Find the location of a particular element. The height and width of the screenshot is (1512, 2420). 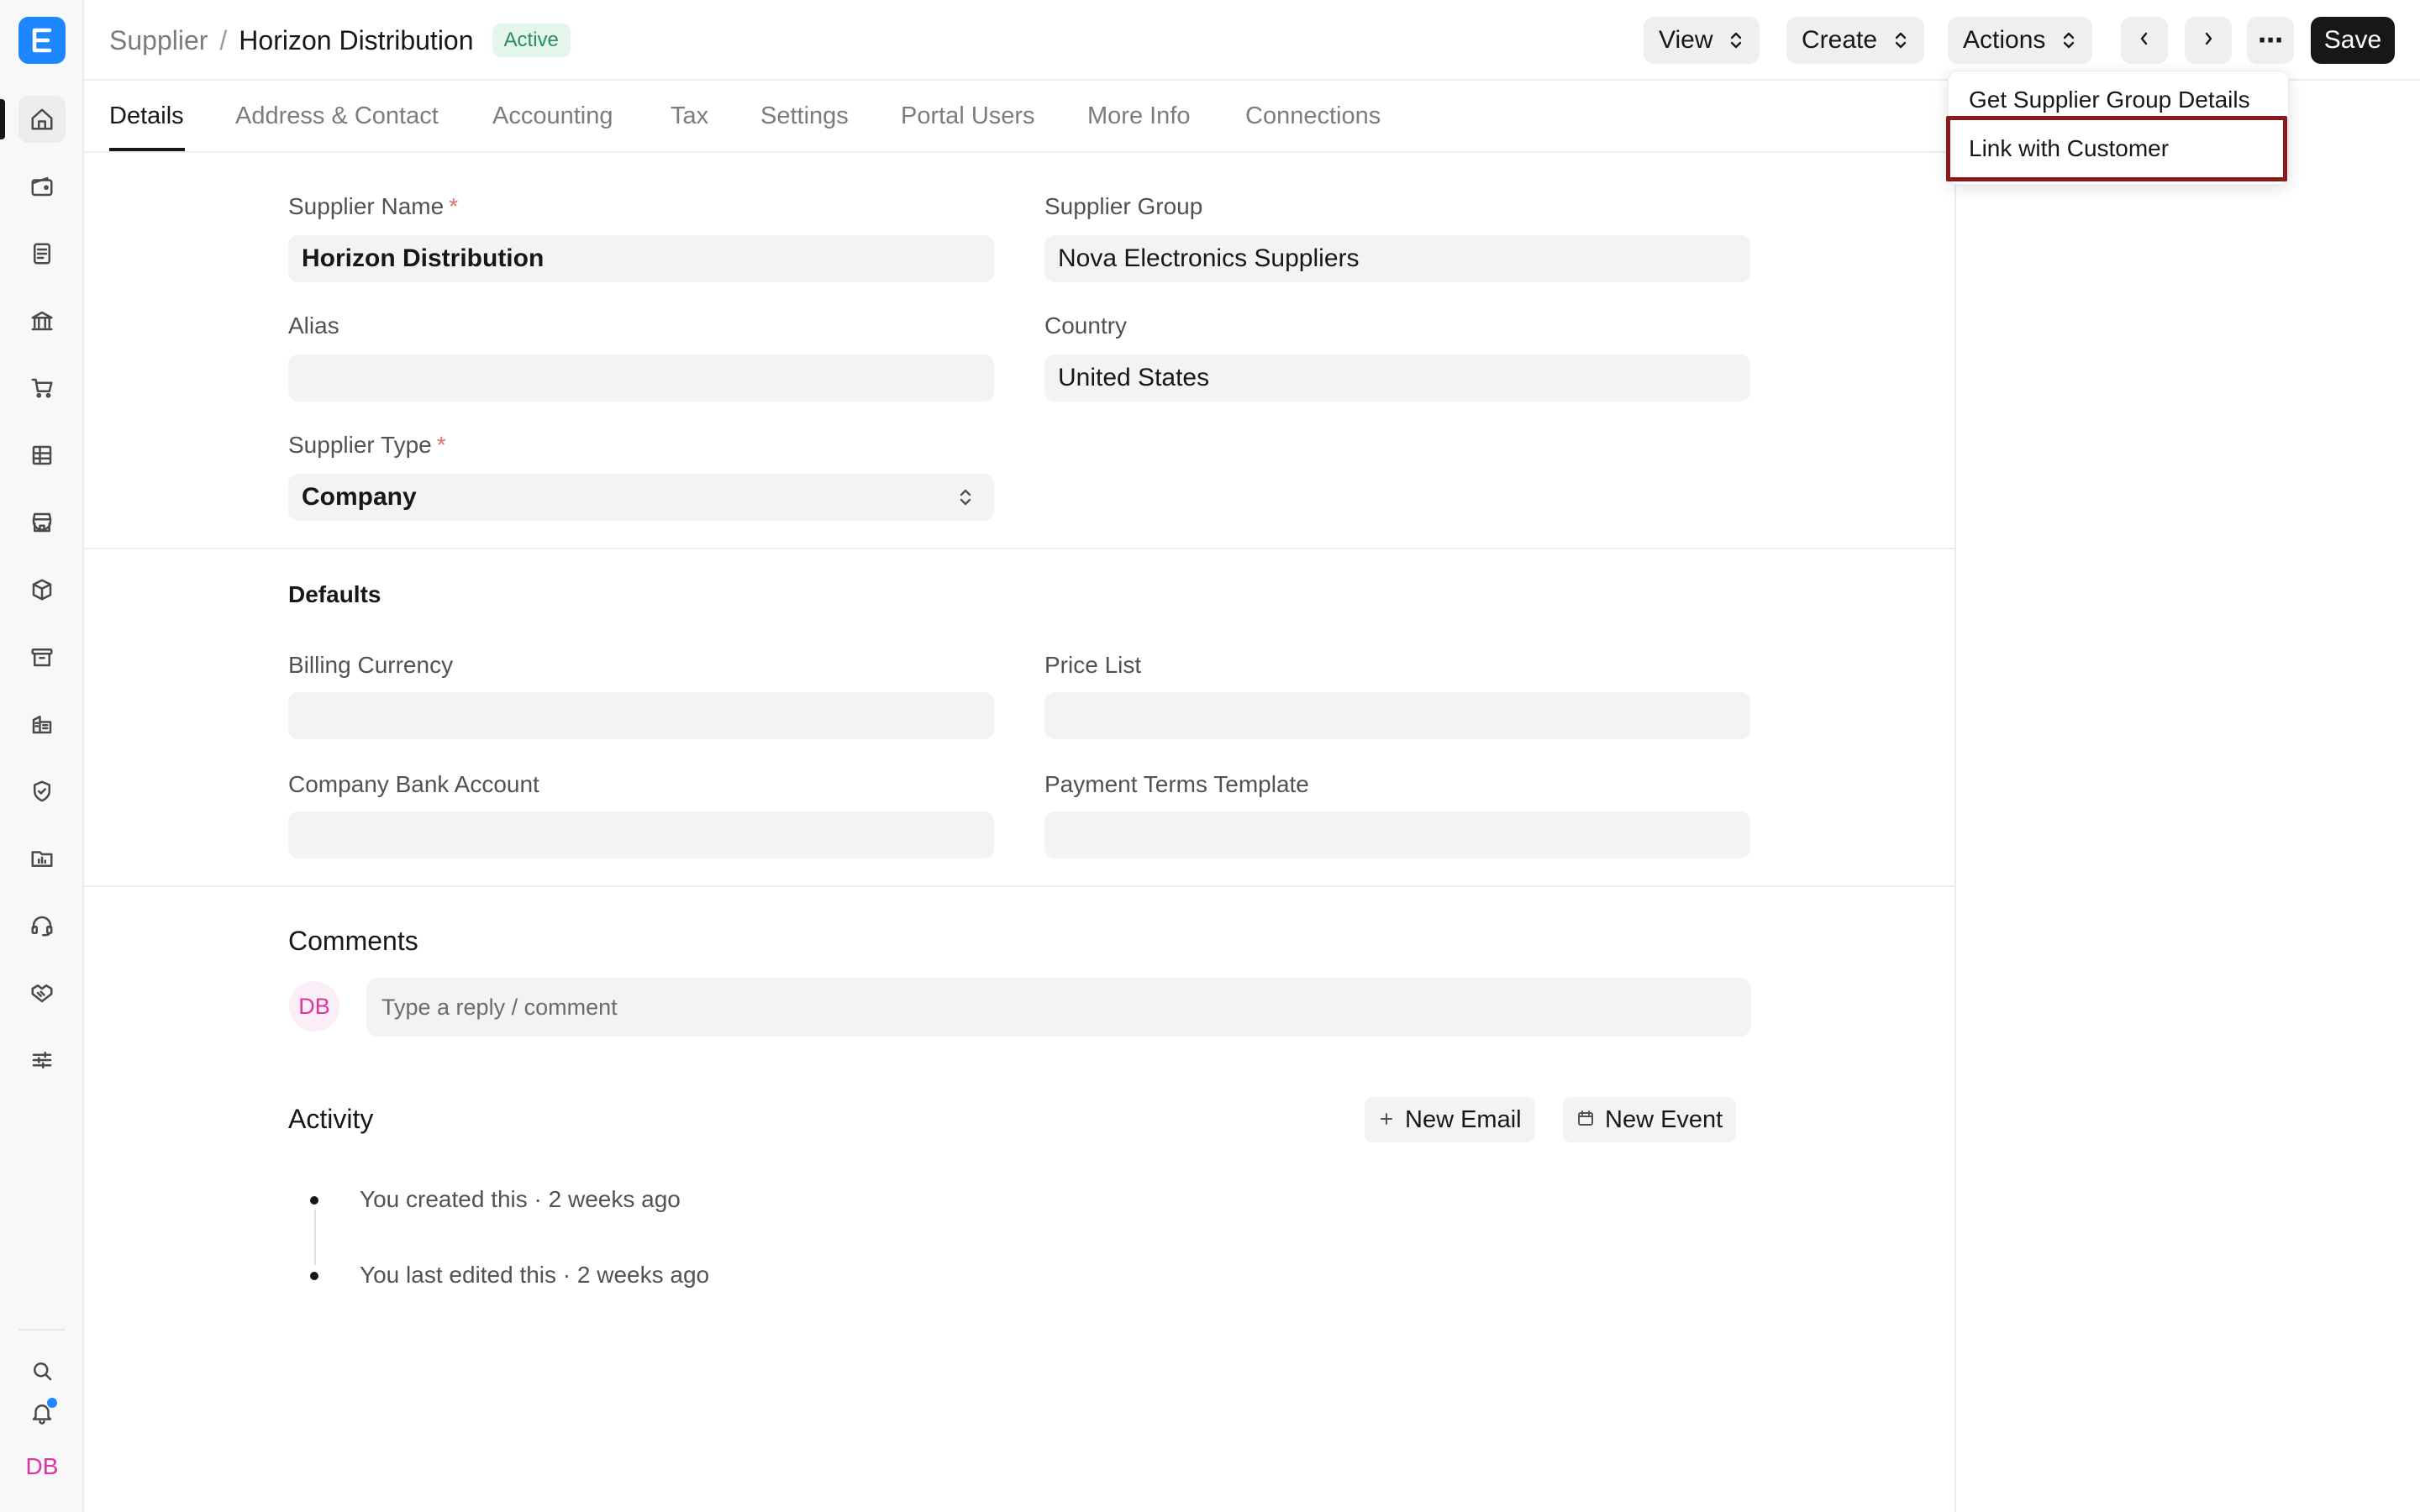

payment-terms-template-label: Payment Terms Template is located at coordinates (1176, 784).